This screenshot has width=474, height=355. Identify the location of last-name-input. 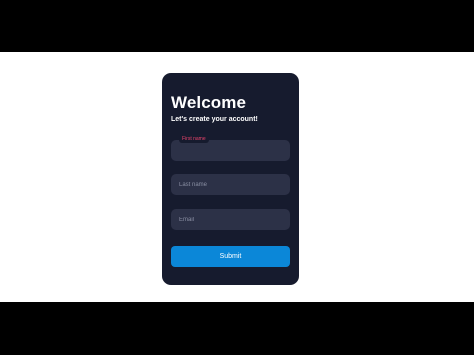
(230, 184).